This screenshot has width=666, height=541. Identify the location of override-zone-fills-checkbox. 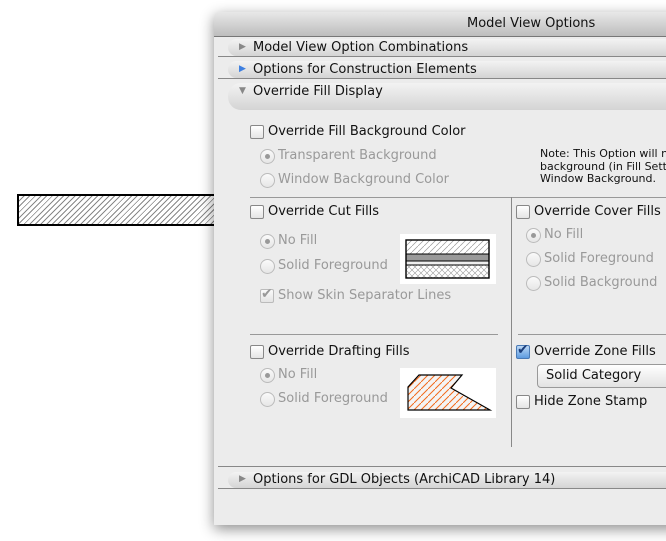
(523, 350).